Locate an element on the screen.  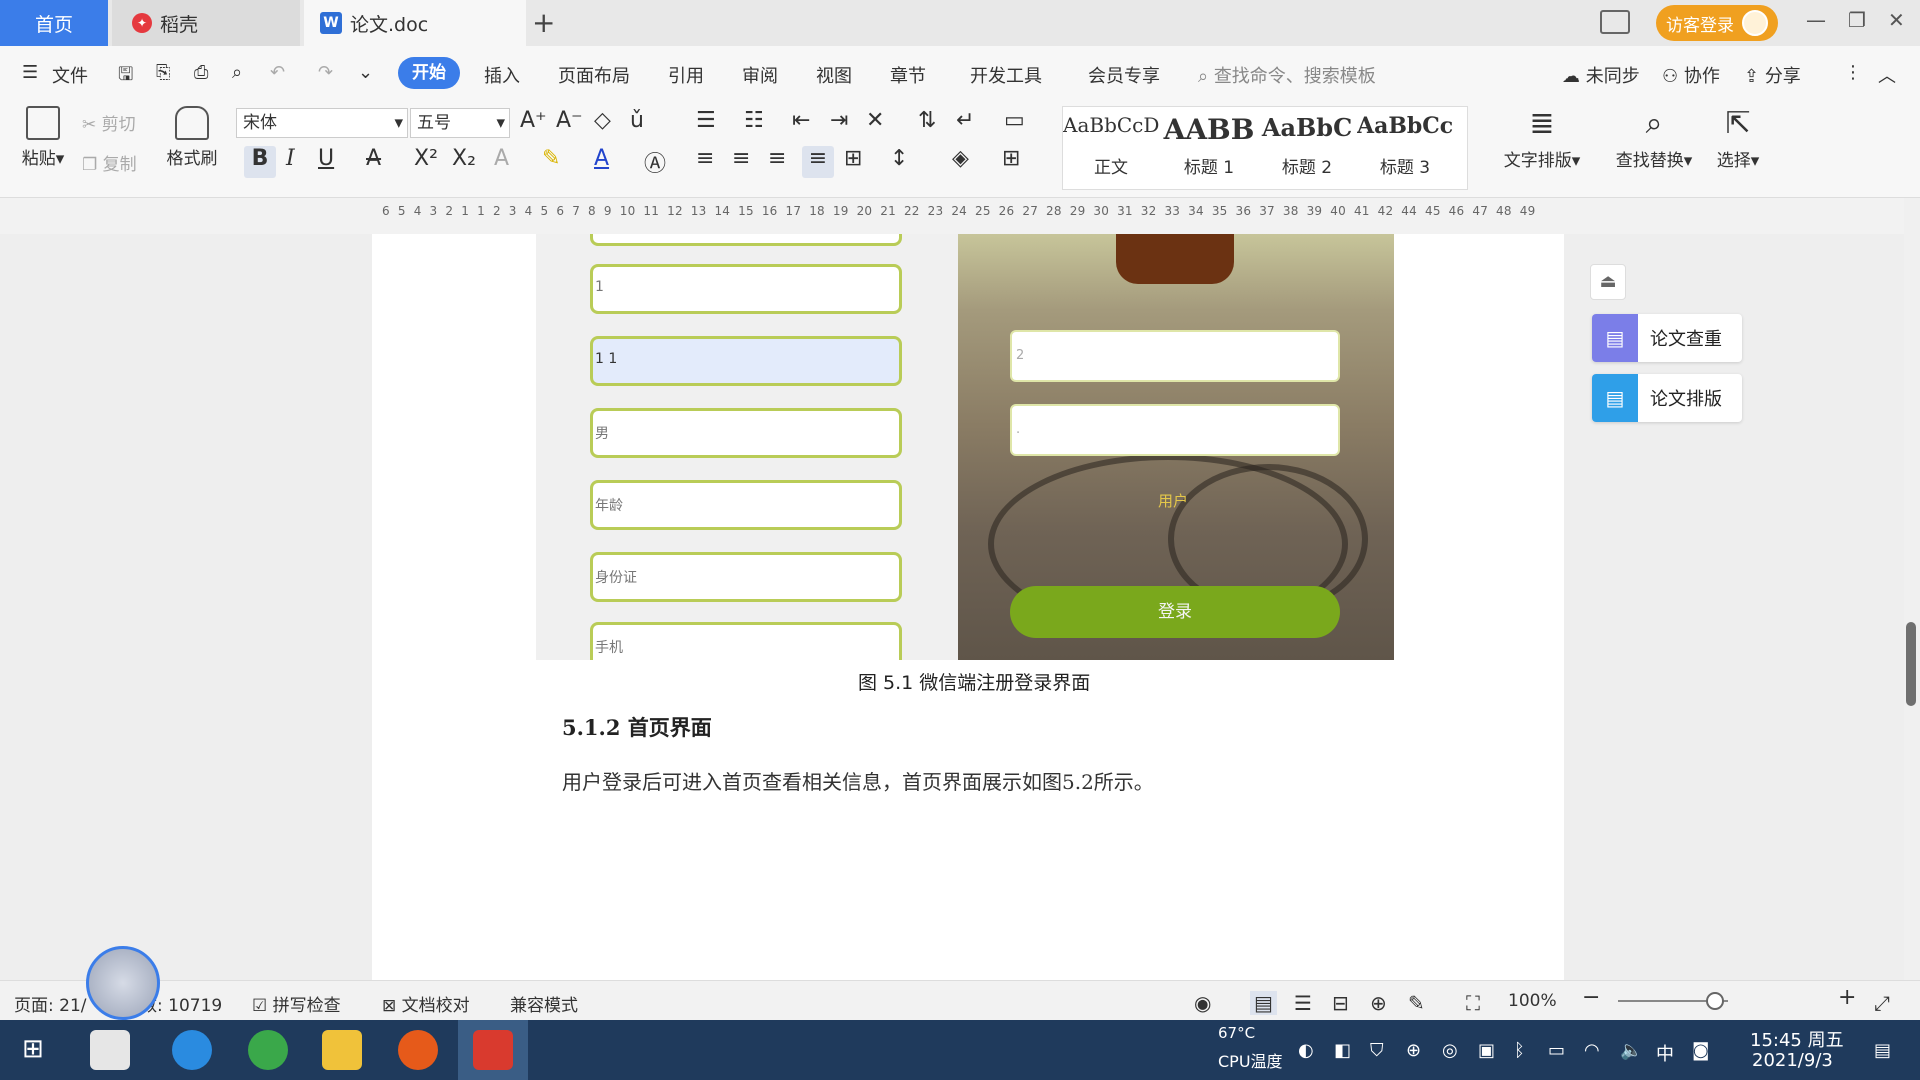
bluetooth-icon: ᛒ is located at coordinates (1519, 1050).